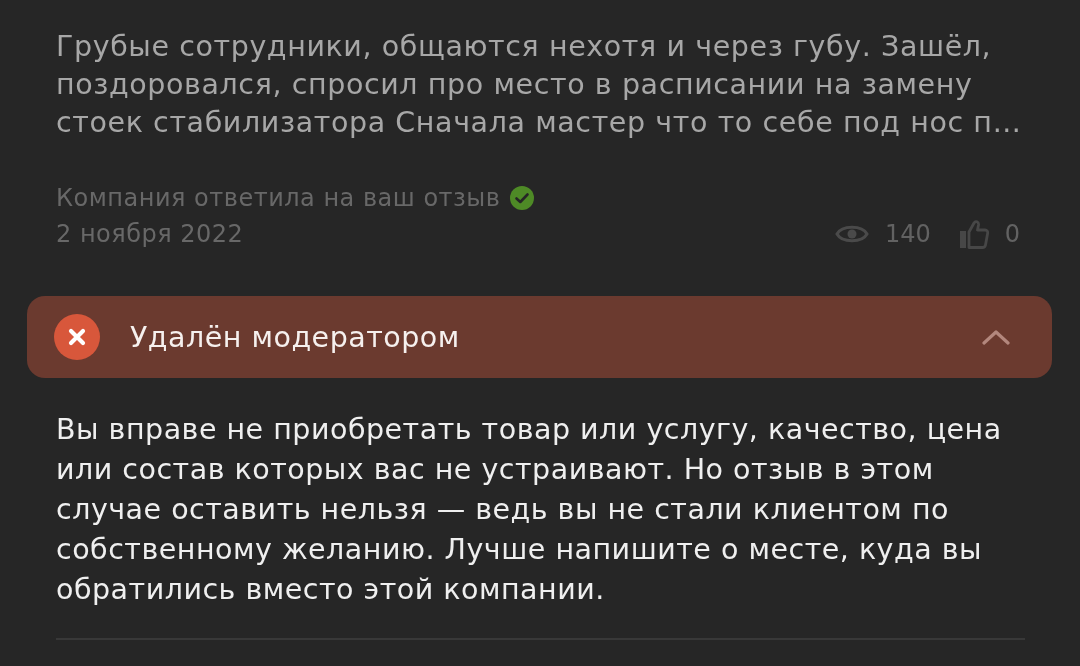 This screenshot has height=666, width=1080. Describe the element at coordinates (973, 234) in the screenshot. I see `thumbs-up-icon` at that location.